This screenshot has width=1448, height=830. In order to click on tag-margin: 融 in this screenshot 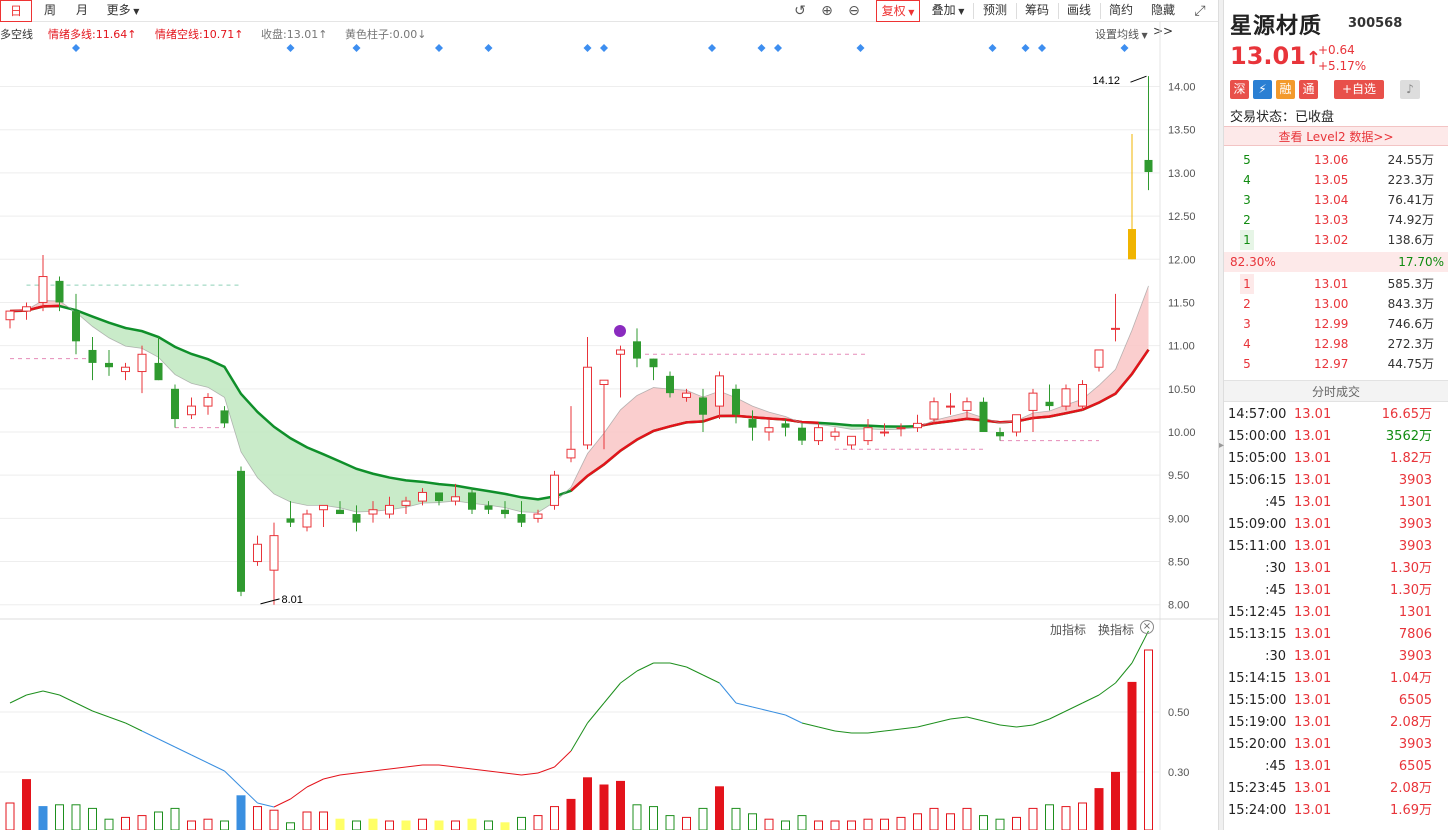, I will do `click(1285, 89)`.